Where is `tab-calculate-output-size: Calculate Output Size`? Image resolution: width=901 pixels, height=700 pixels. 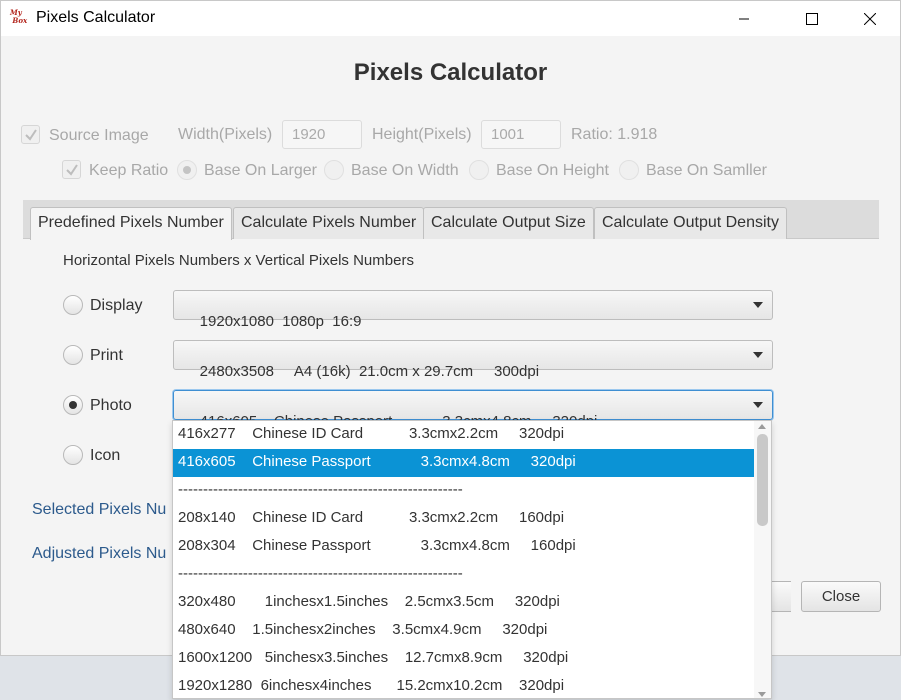
tab-calculate-output-size: Calculate Output Size is located at coordinates (508, 223).